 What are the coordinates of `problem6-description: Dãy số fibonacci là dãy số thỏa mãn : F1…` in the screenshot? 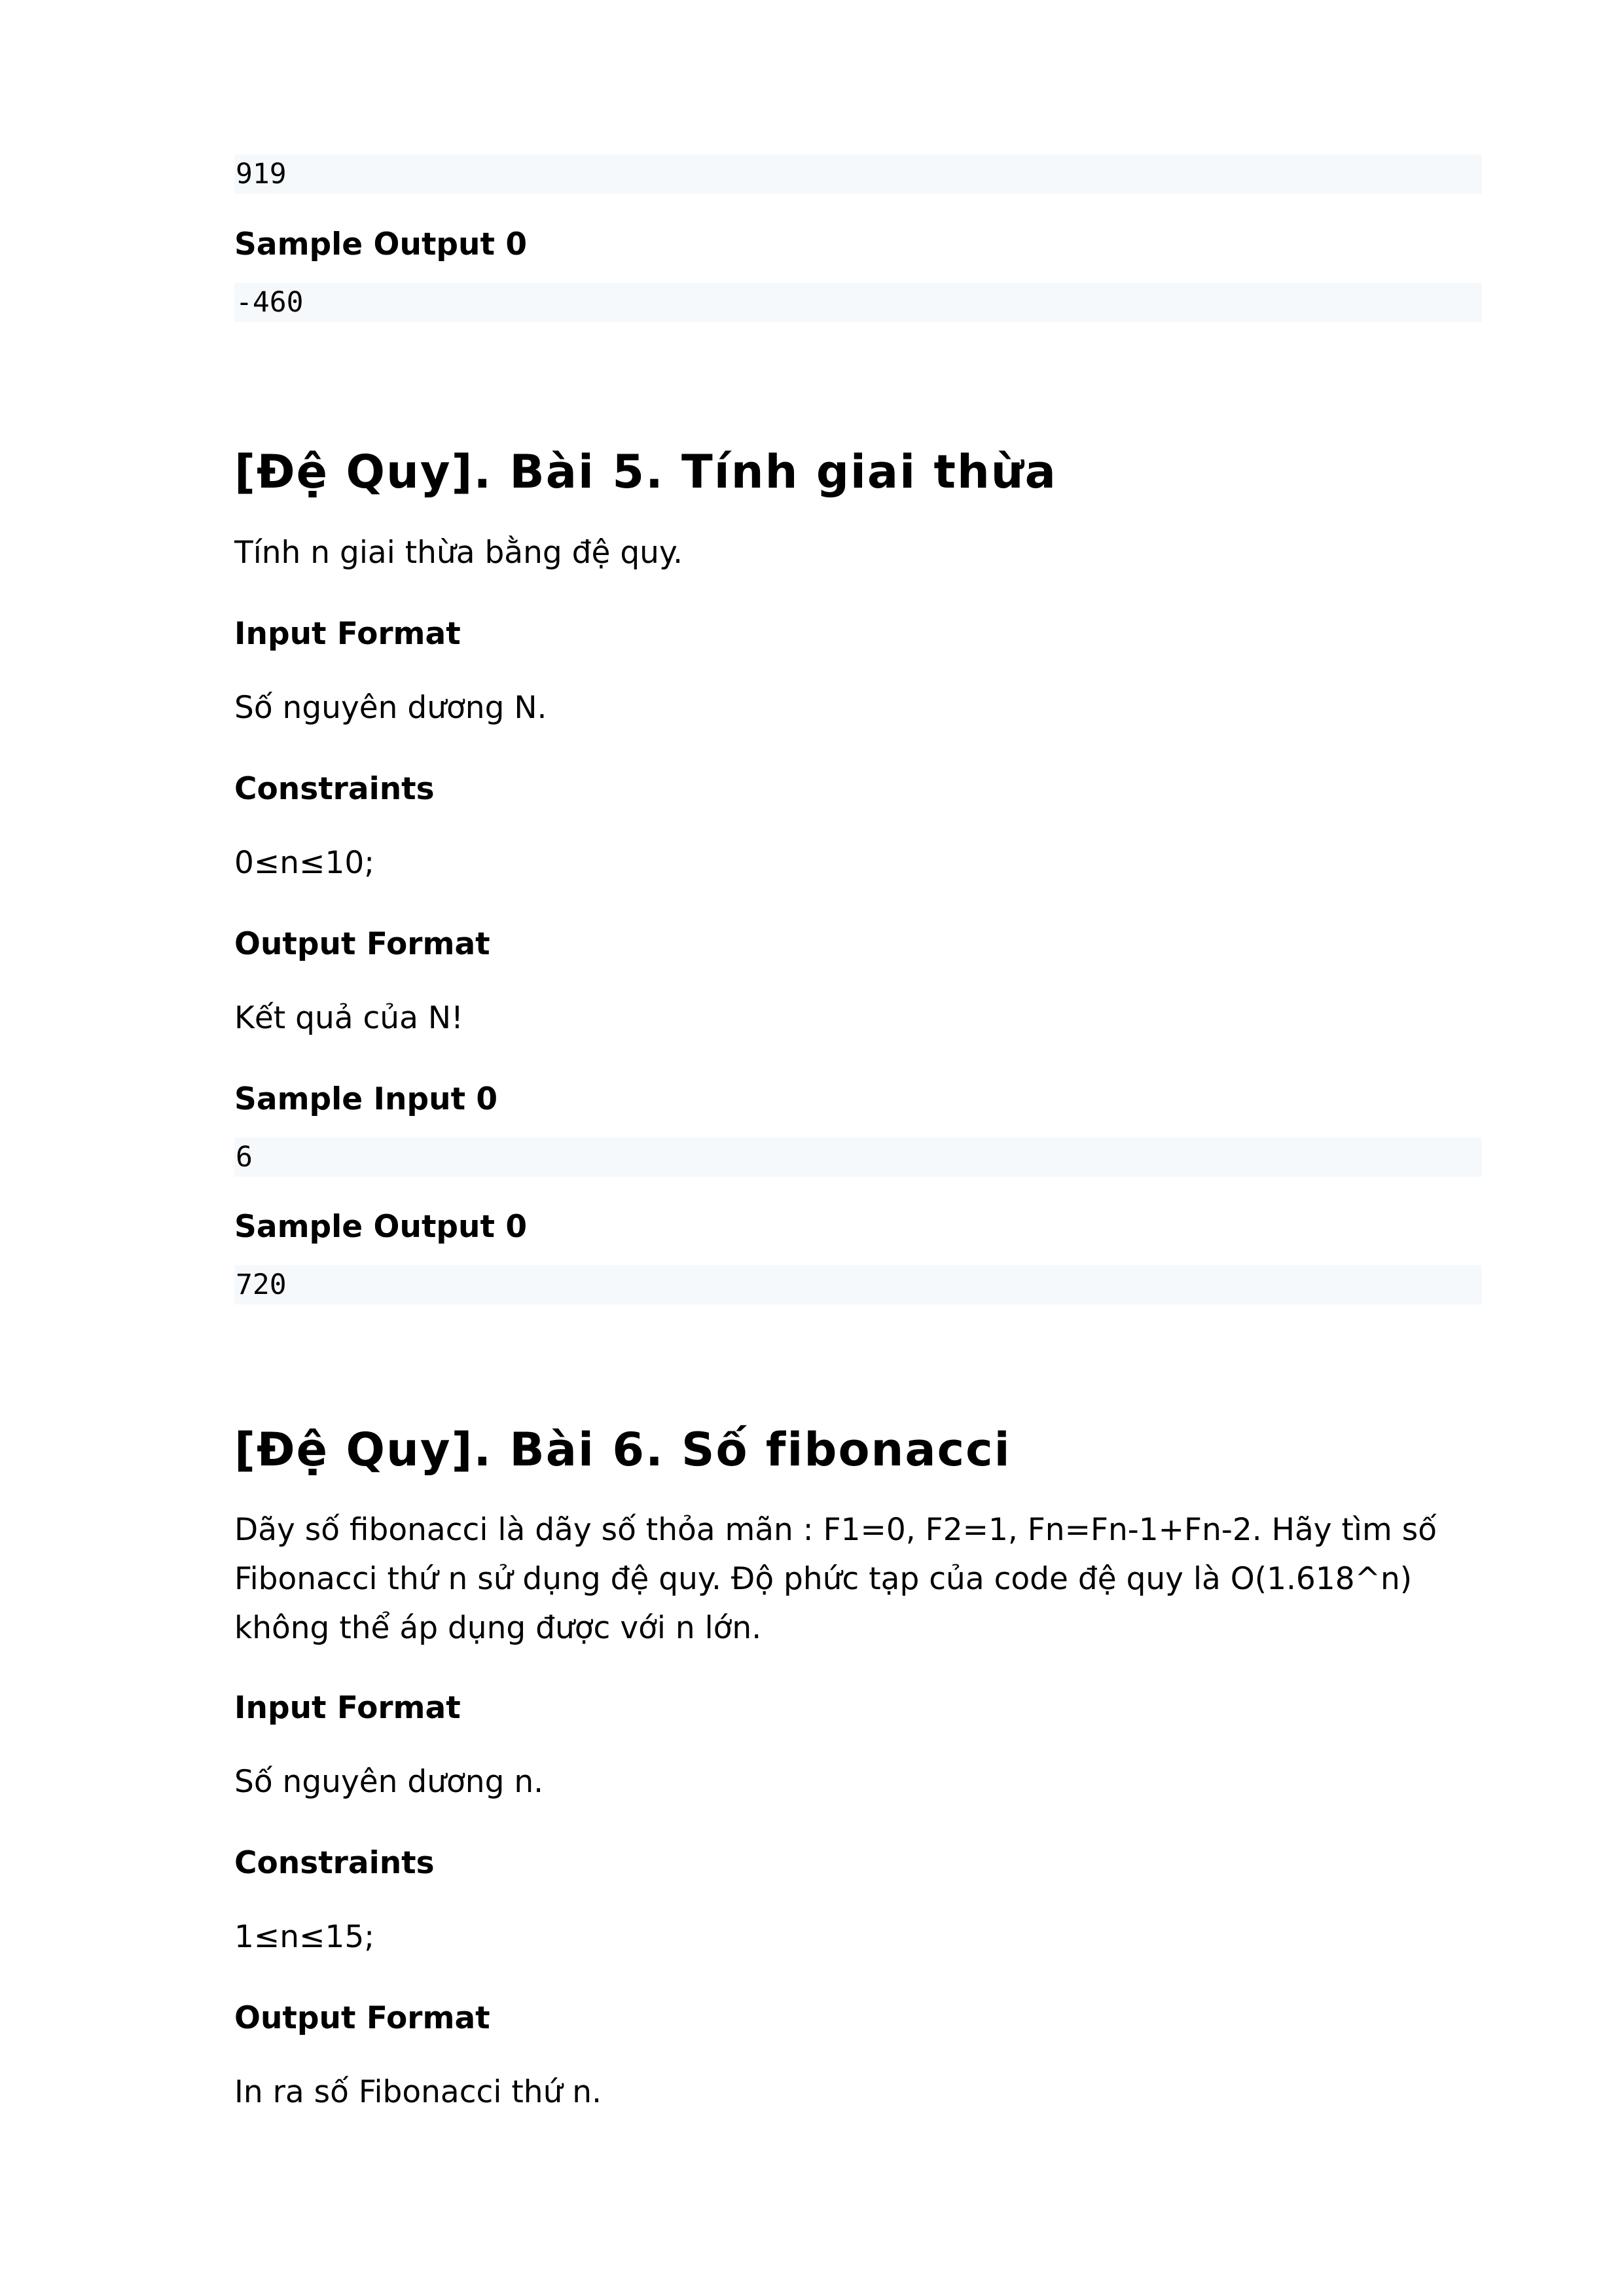 It's located at (835, 1579).